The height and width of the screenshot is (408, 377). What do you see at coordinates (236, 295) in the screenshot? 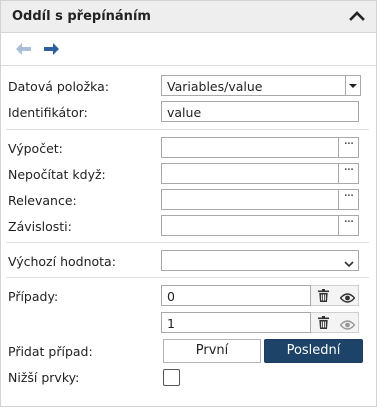
I see `case-input: 0` at bounding box center [236, 295].